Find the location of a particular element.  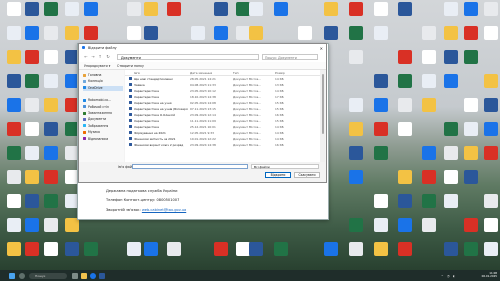

feedback-email-link: web.cabinet@tax.gov.ua is located at coordinates (164, 210).